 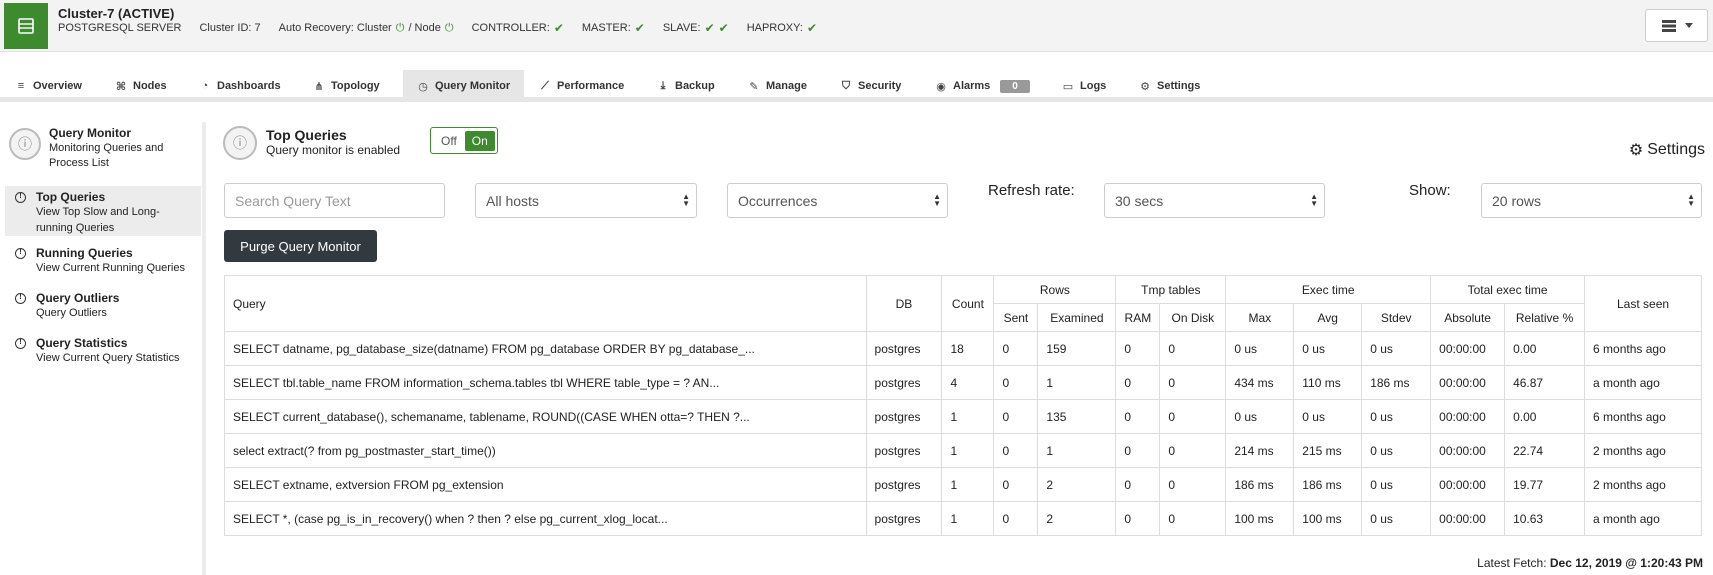 What do you see at coordinates (334, 200) in the screenshot?
I see `search-input: Search Query Text` at bounding box center [334, 200].